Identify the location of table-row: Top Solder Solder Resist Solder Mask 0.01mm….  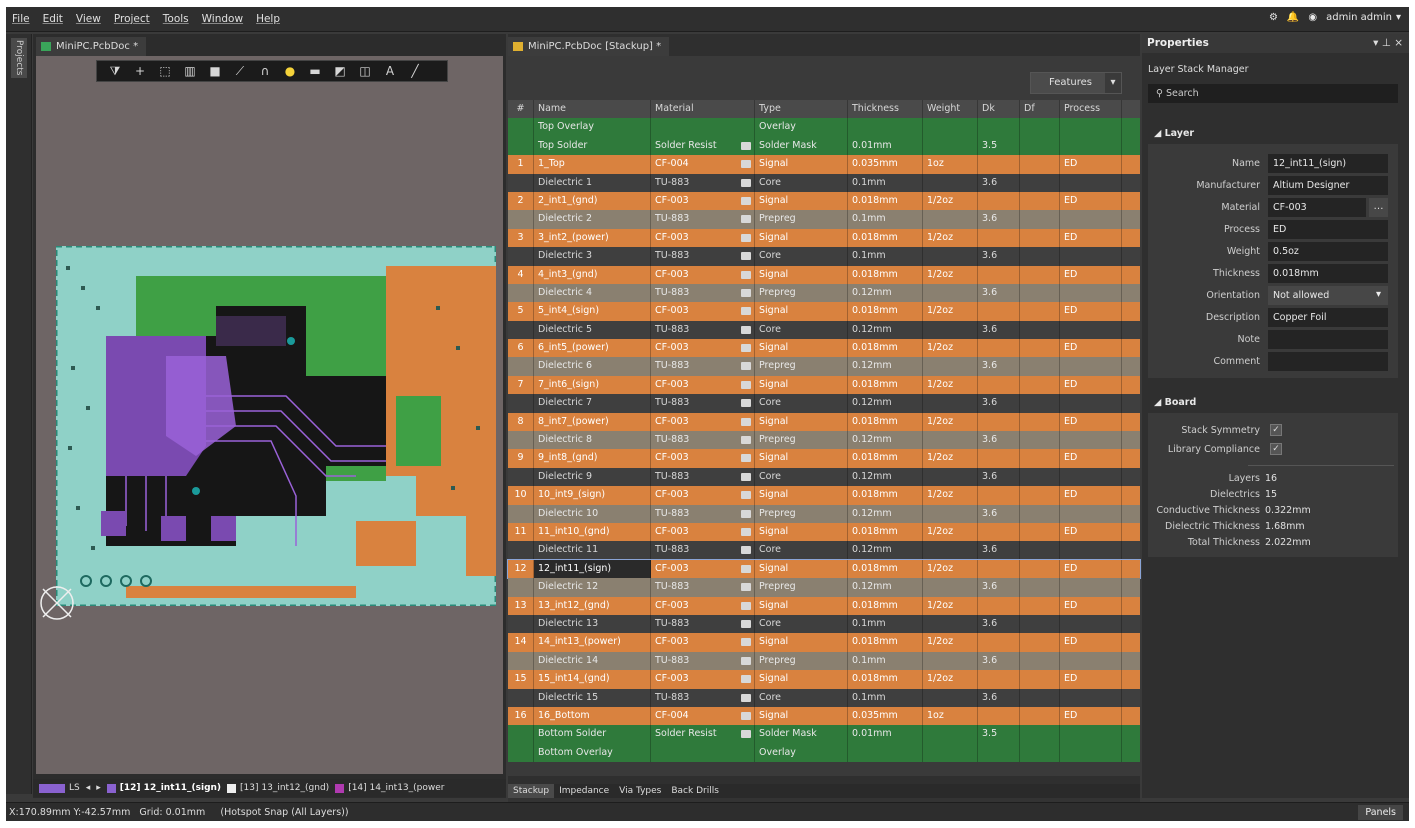
(824, 146).